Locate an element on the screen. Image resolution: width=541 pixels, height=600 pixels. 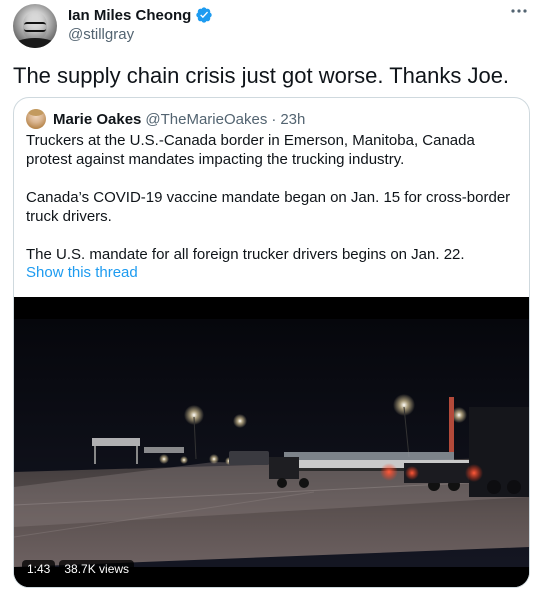
more-horizontal-icon is located at coordinates (519, 12).